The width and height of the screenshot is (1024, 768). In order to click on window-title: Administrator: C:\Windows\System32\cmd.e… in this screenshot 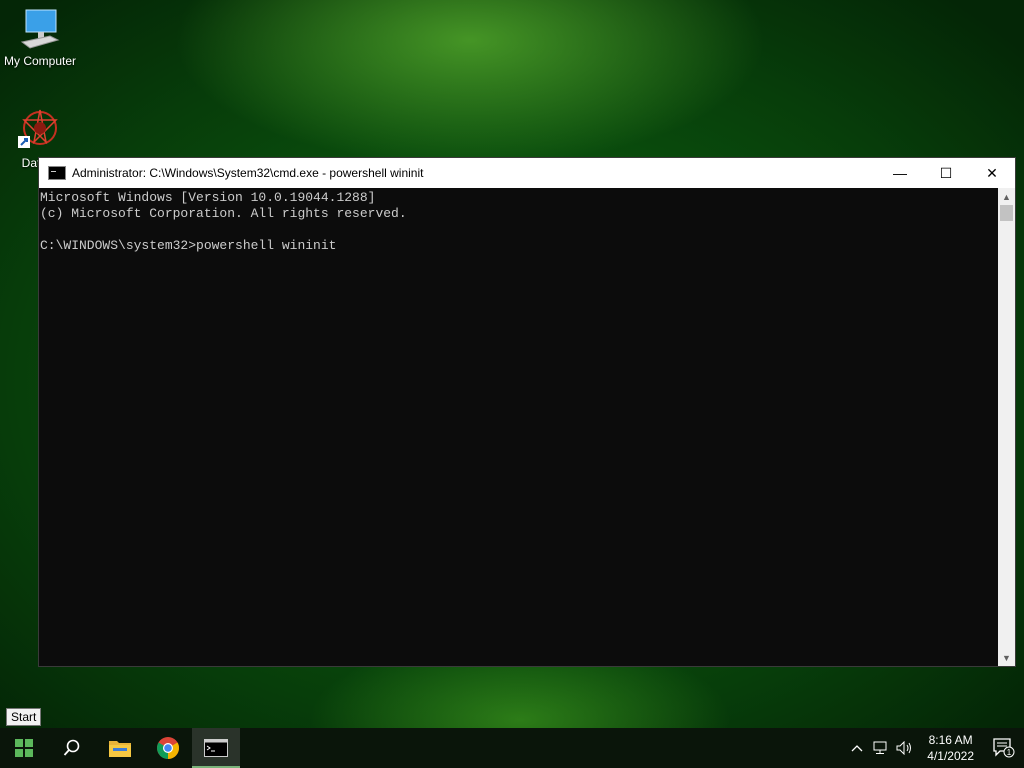, I will do `click(248, 173)`.